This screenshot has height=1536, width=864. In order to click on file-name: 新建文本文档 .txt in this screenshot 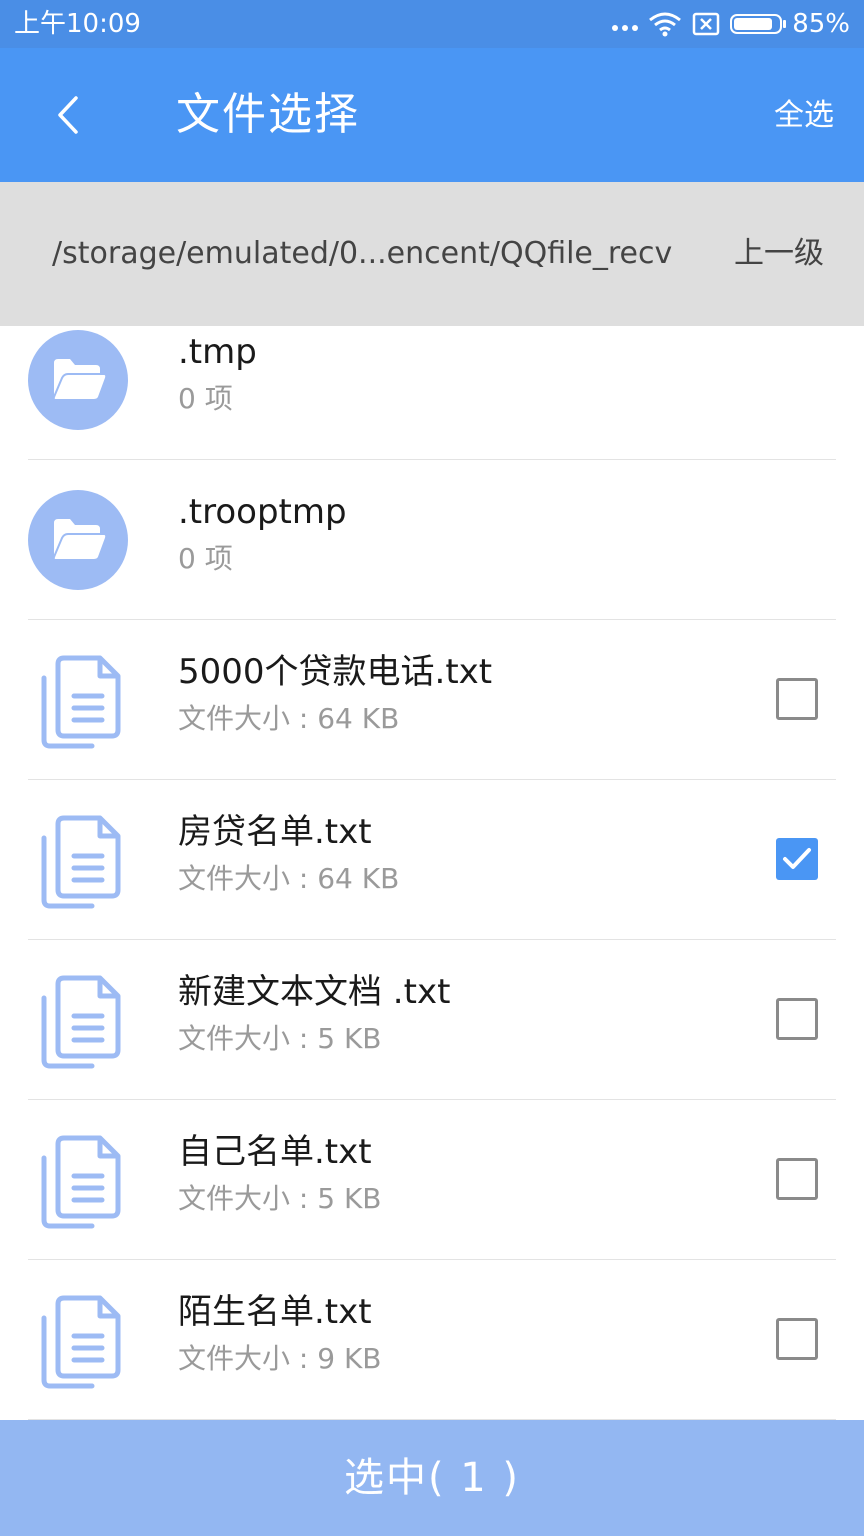, I will do `click(314, 992)`.